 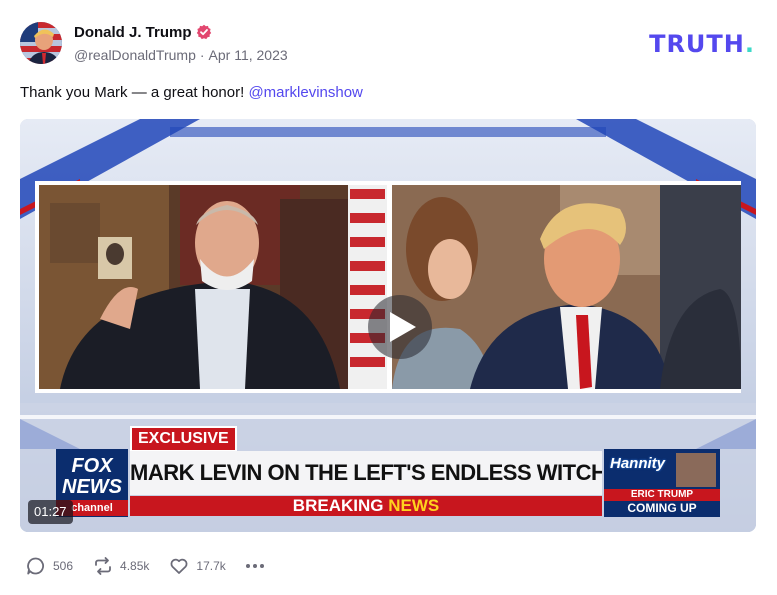 What do you see at coordinates (133, 32) in the screenshot?
I see `author-name: Donald J. Trump` at bounding box center [133, 32].